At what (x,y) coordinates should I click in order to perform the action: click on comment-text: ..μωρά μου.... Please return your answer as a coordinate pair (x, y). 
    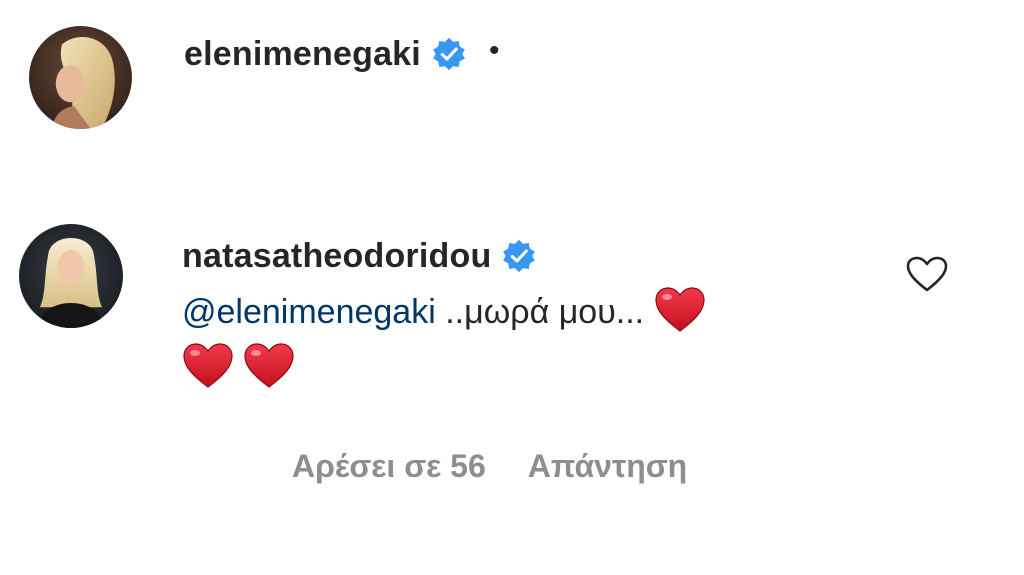
    Looking at the image, I should click on (540, 312).